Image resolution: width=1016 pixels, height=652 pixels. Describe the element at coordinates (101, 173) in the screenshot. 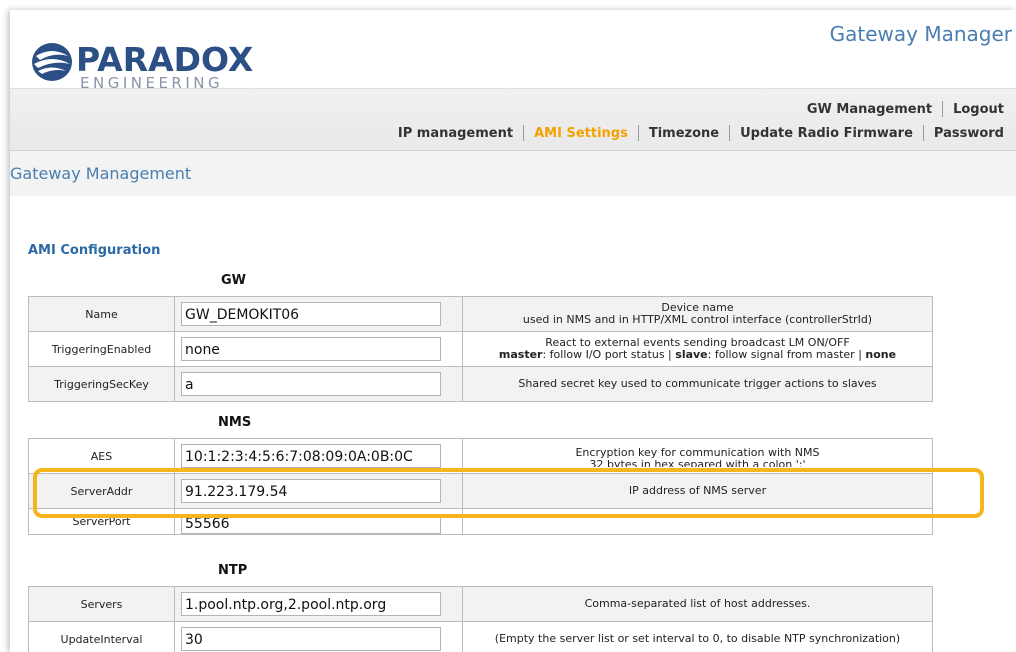

I see `page-title: Gateway Management` at that location.